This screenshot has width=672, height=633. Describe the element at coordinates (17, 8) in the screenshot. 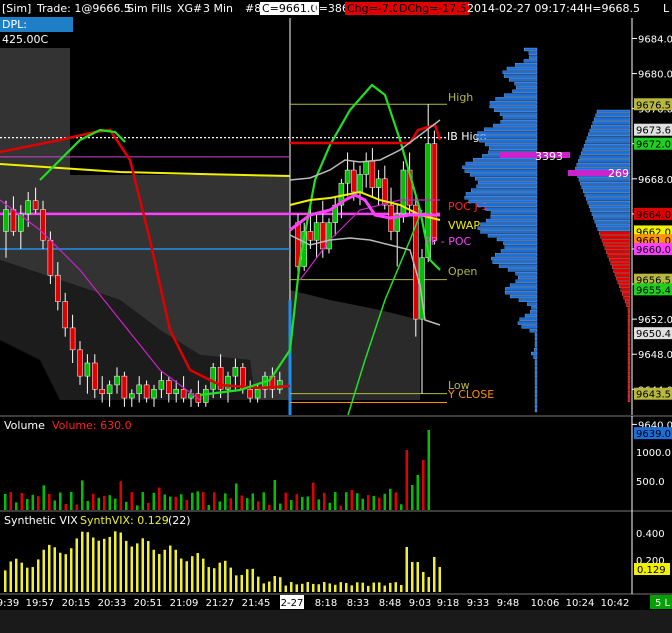

I see `account-label: [Sim]` at that location.